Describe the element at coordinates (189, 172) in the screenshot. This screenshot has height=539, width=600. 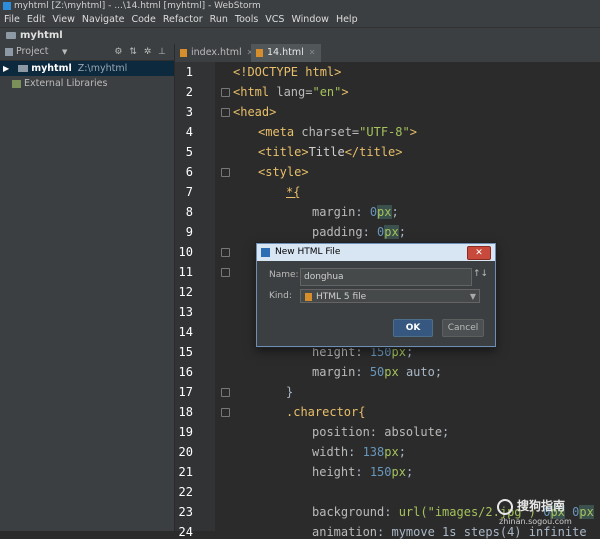
I see `line-number: 6` at that location.